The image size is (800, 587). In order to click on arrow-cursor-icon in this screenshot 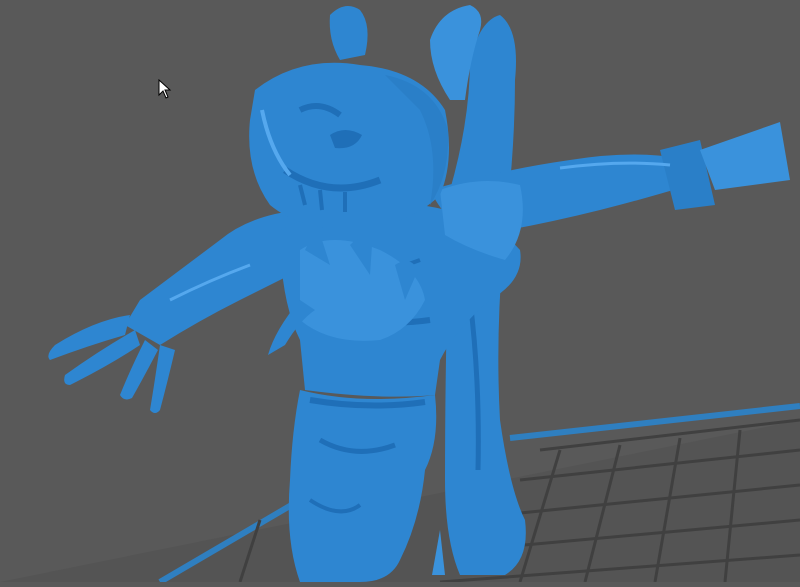, I will do `click(165, 89)`.